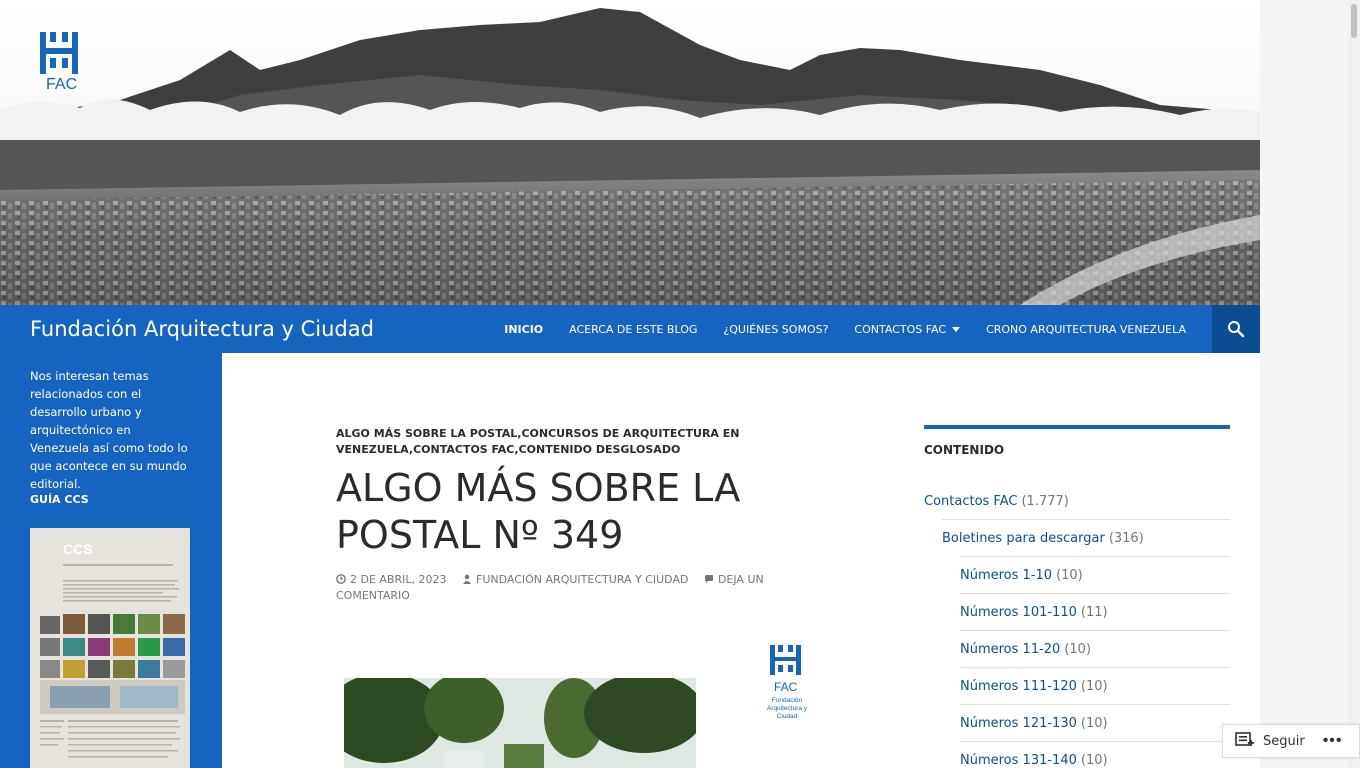 Image resolution: width=1360 pixels, height=768 pixels. I want to click on category-count: (1.777), so click(1045, 501).